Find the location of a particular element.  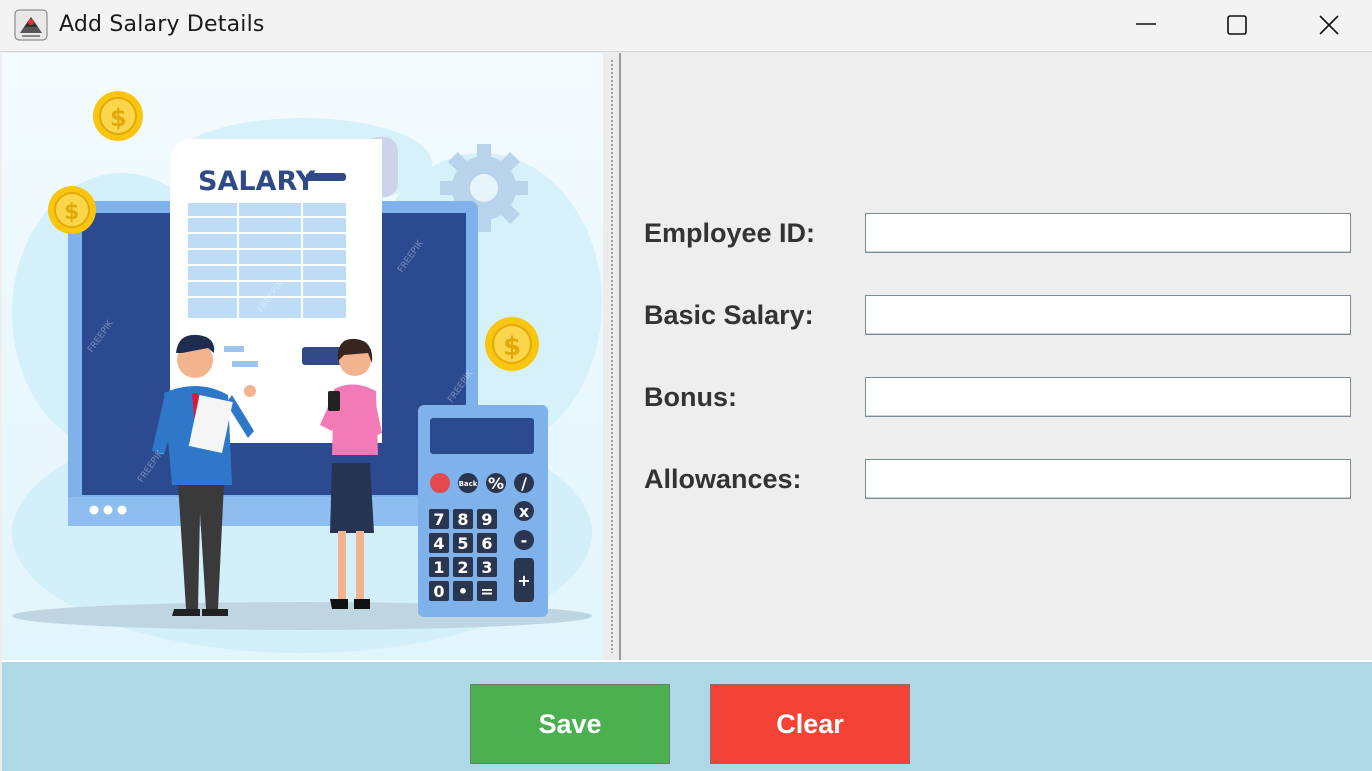

calc-key-label: 7 is located at coordinates (438, 519).